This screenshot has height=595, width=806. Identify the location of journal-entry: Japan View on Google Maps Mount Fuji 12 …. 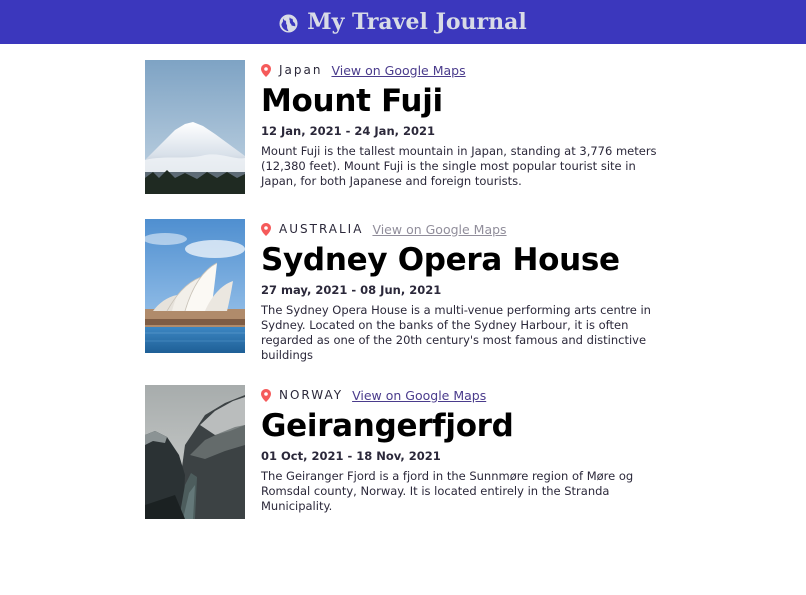
(405, 127).